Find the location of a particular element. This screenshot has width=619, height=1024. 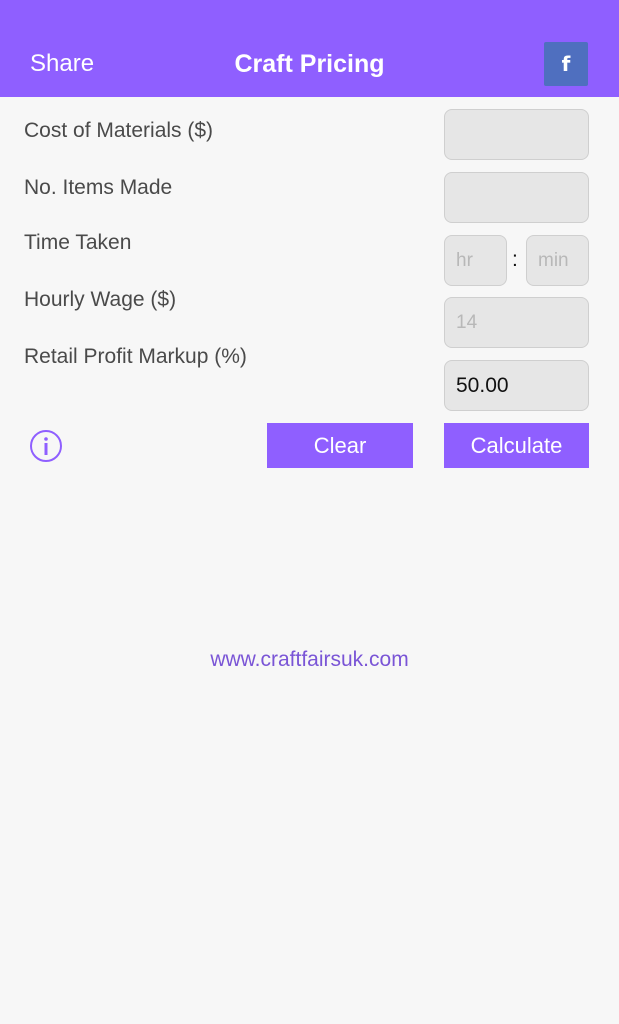

calculate-button: Calculate is located at coordinates (516, 445).